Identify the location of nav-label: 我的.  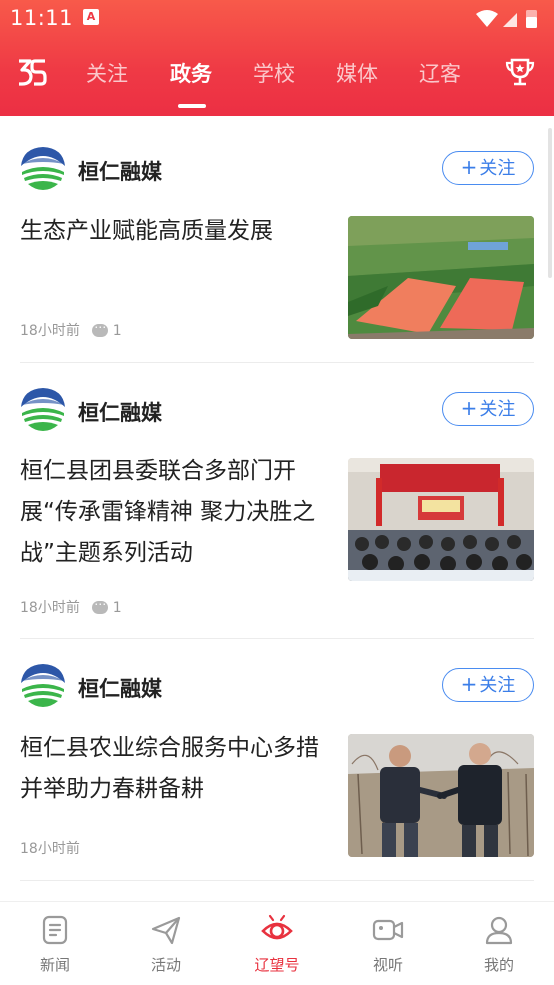
(498, 965).